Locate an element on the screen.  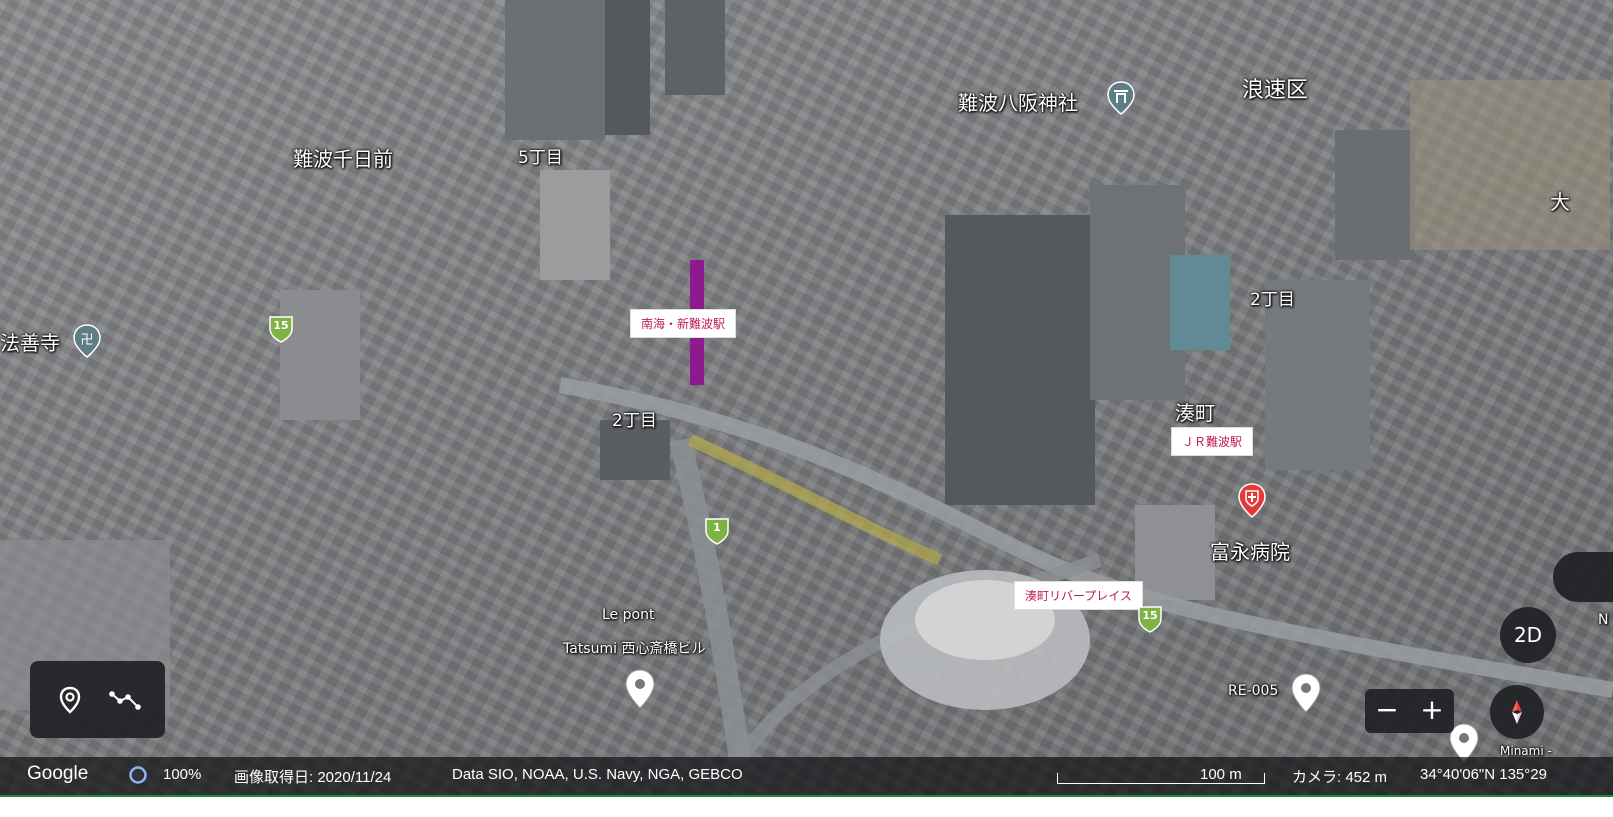
zoom-in-button: + is located at coordinates (1432, 711).